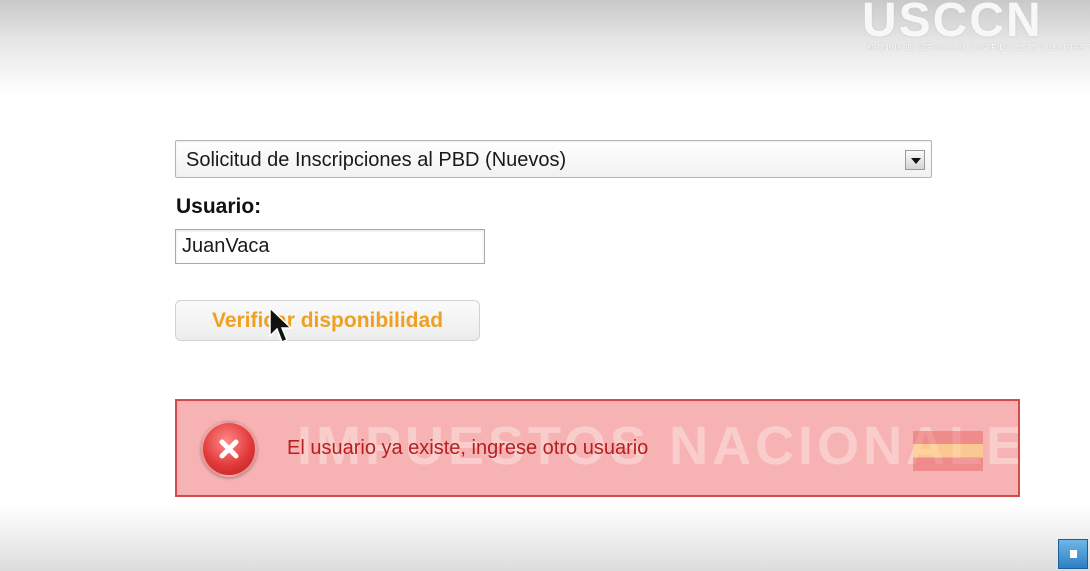  I want to click on usuario-label: Usuario:, so click(219, 206).